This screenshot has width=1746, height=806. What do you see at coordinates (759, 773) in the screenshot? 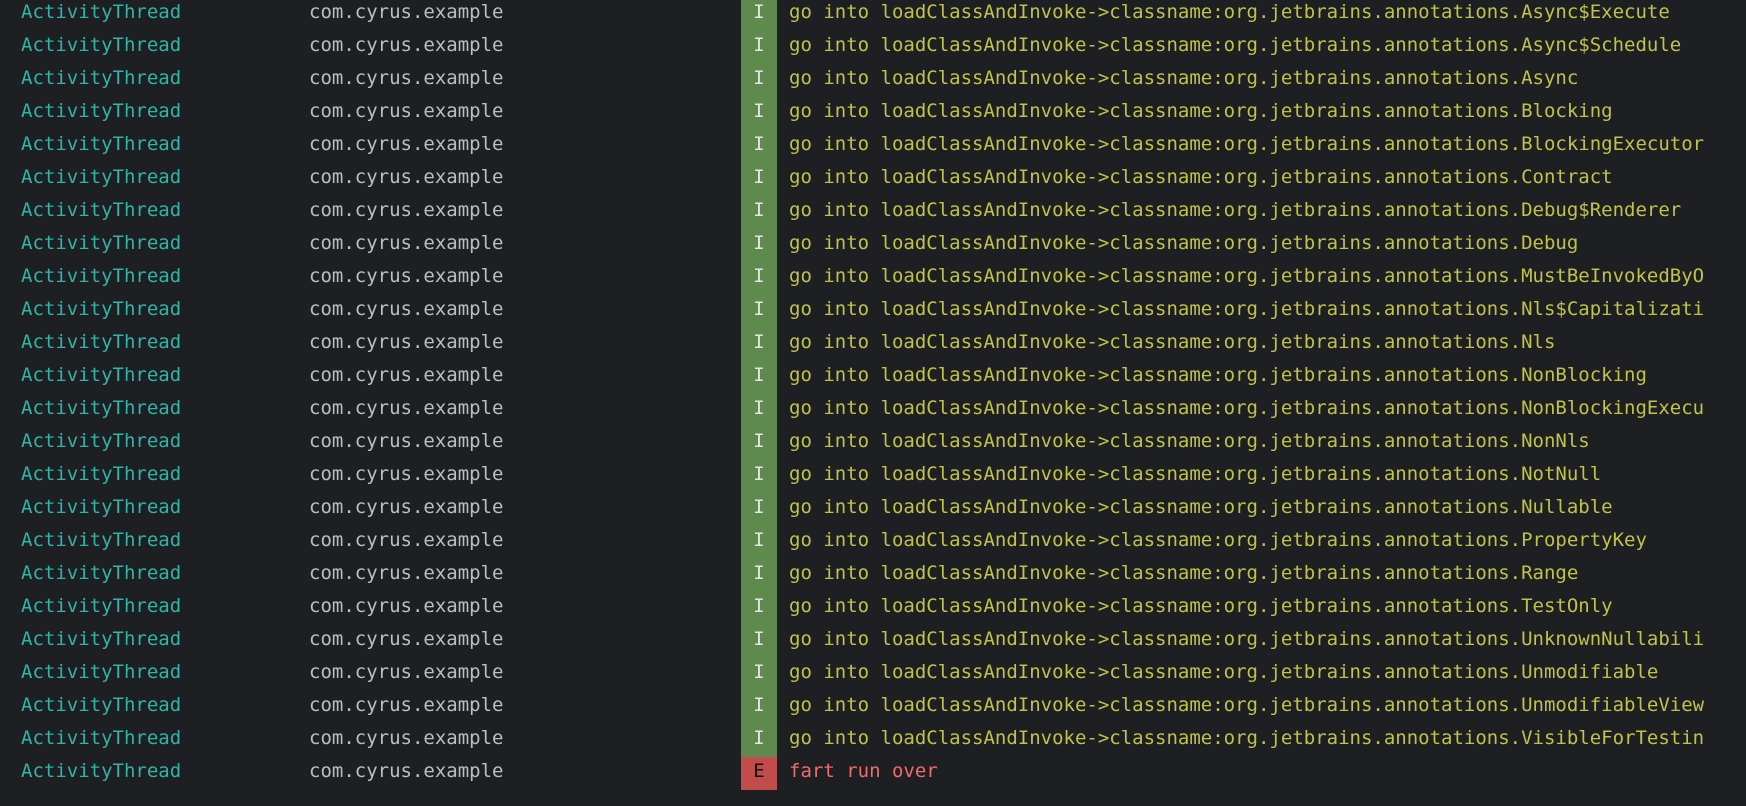
I see `log-level-badge: E` at bounding box center [759, 773].